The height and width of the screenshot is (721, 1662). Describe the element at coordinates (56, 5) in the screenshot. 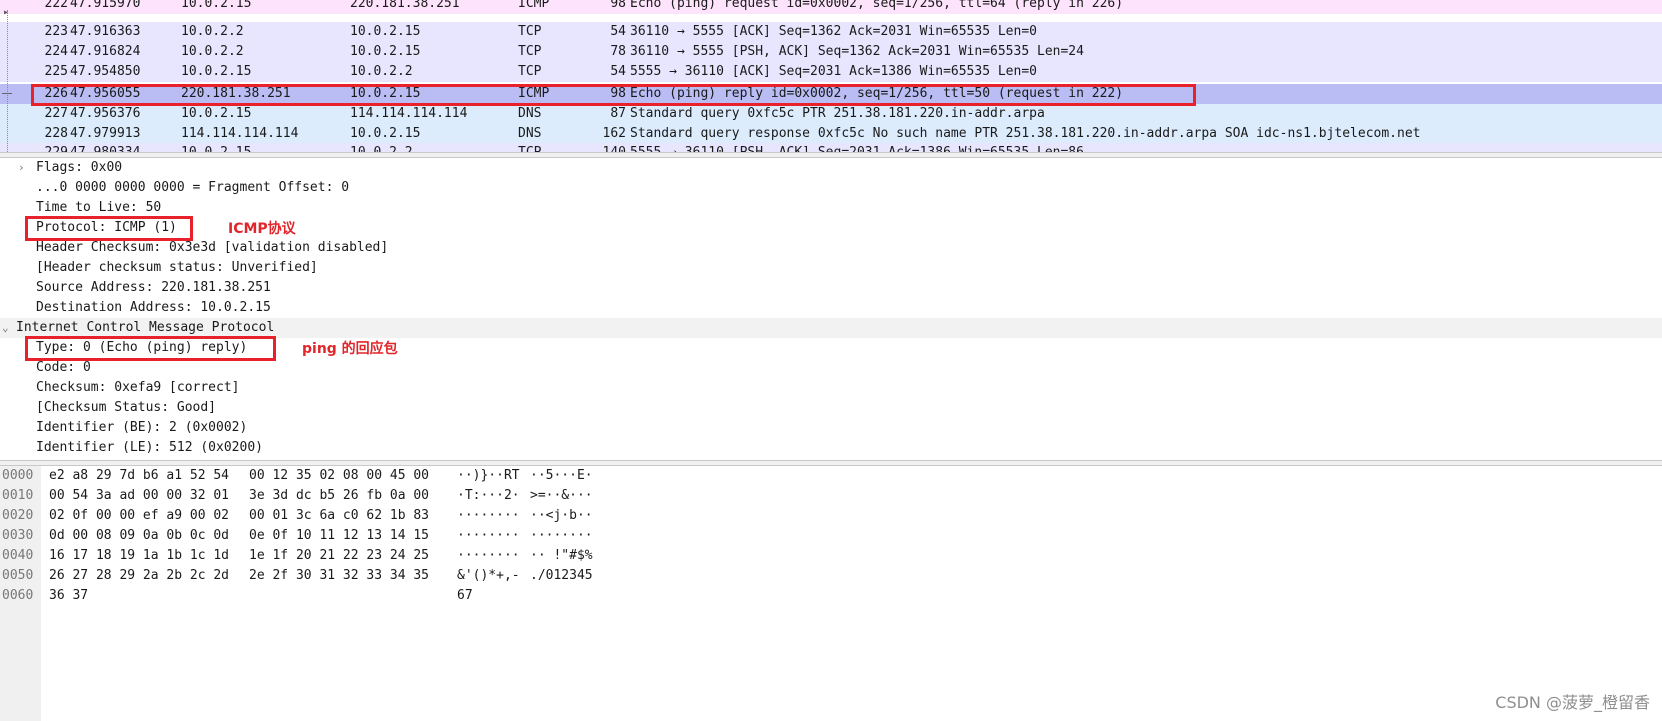

I see `packet-number: 222` at that location.